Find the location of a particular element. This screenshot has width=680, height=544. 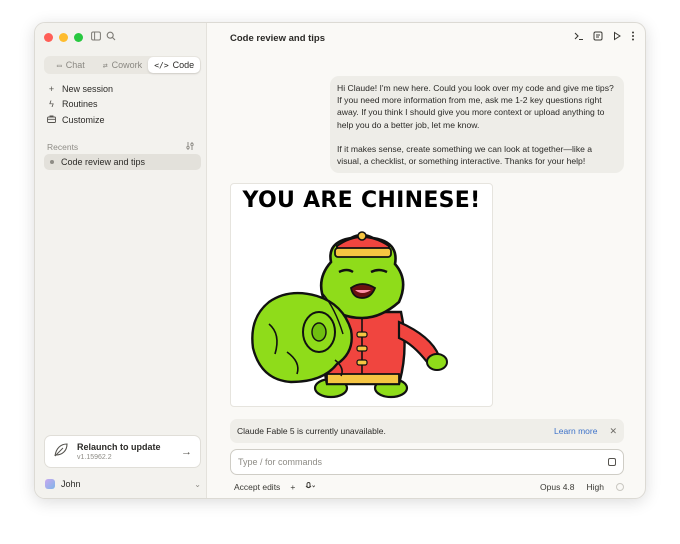

bullet-icon is located at coordinates (52, 162).